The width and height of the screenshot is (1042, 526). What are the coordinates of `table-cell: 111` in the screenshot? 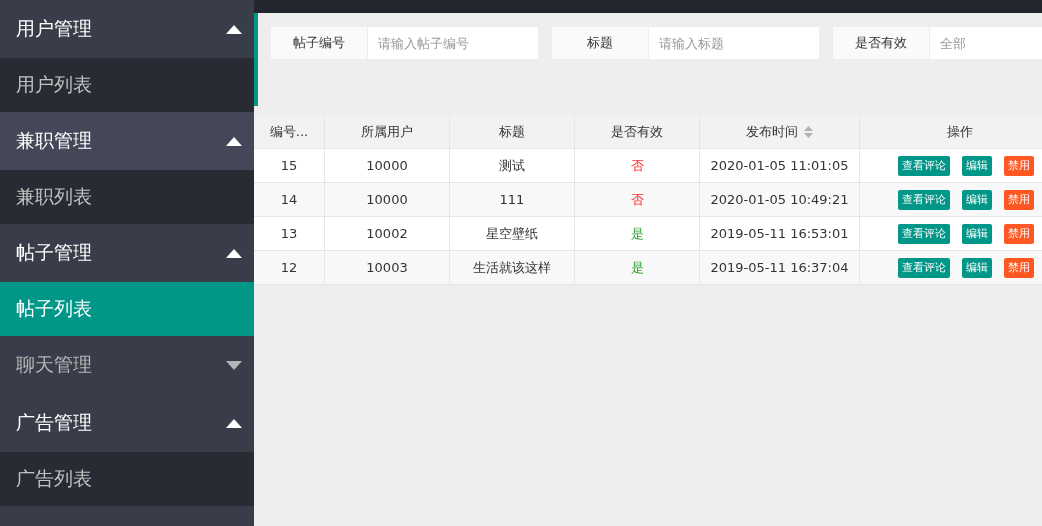 It's located at (512, 200).